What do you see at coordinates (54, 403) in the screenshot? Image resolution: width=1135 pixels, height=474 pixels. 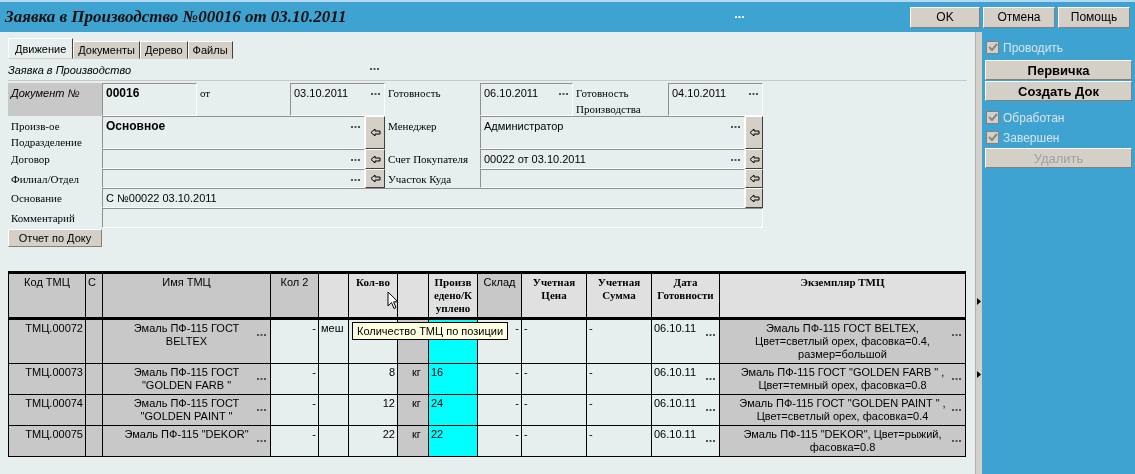 I see `table-cell: ТМЦ.00074` at bounding box center [54, 403].